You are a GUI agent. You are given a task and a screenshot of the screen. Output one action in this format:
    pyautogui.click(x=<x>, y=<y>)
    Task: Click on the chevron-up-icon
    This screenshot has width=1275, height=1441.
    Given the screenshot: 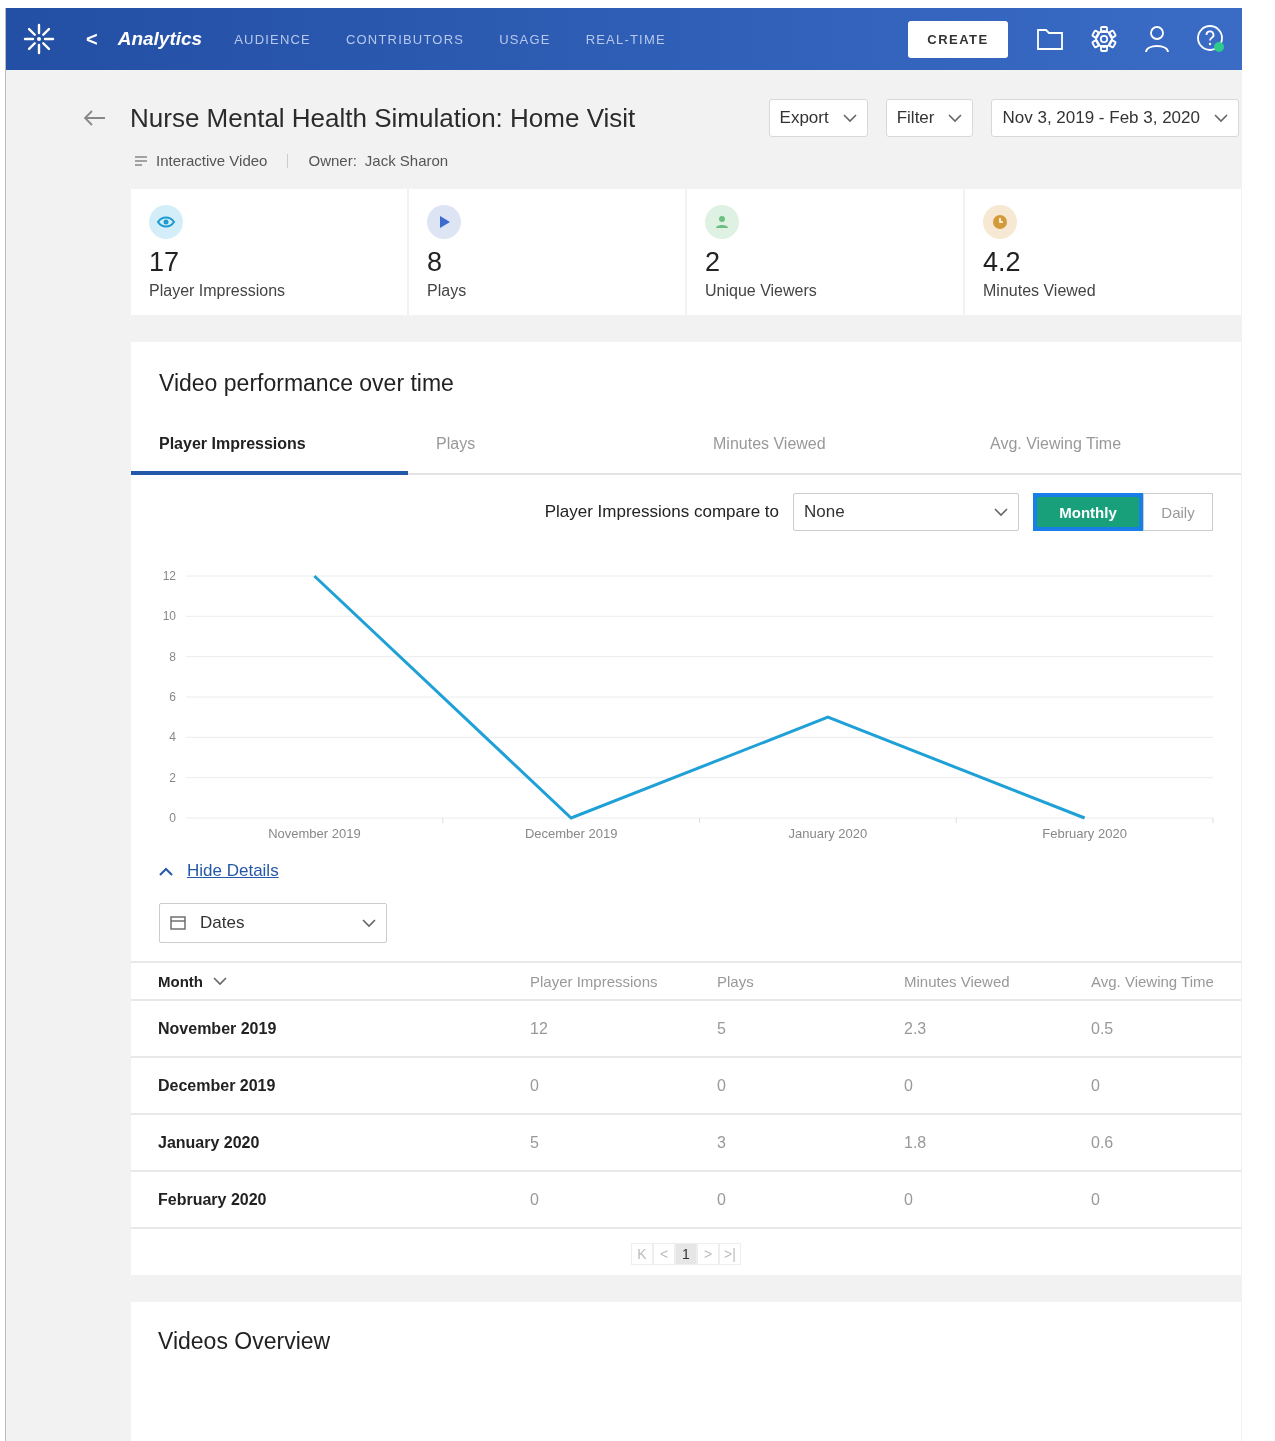 What is the action you would take?
    pyautogui.click(x=166, y=871)
    